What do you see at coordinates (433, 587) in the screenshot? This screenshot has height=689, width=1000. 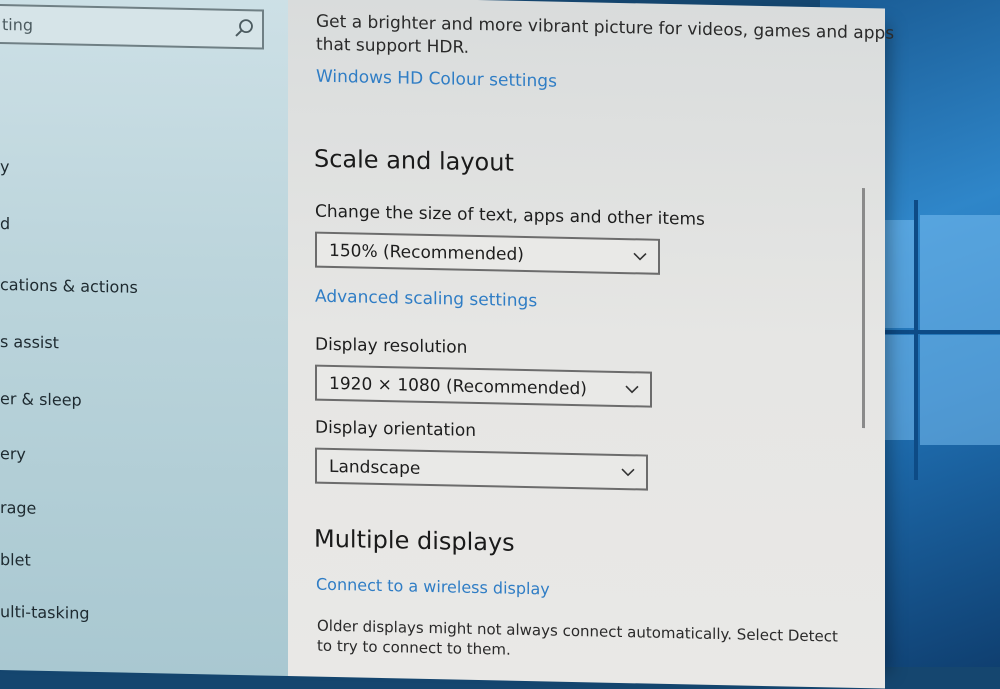 I see `wireless-display-link: Connect to a wireless display` at bounding box center [433, 587].